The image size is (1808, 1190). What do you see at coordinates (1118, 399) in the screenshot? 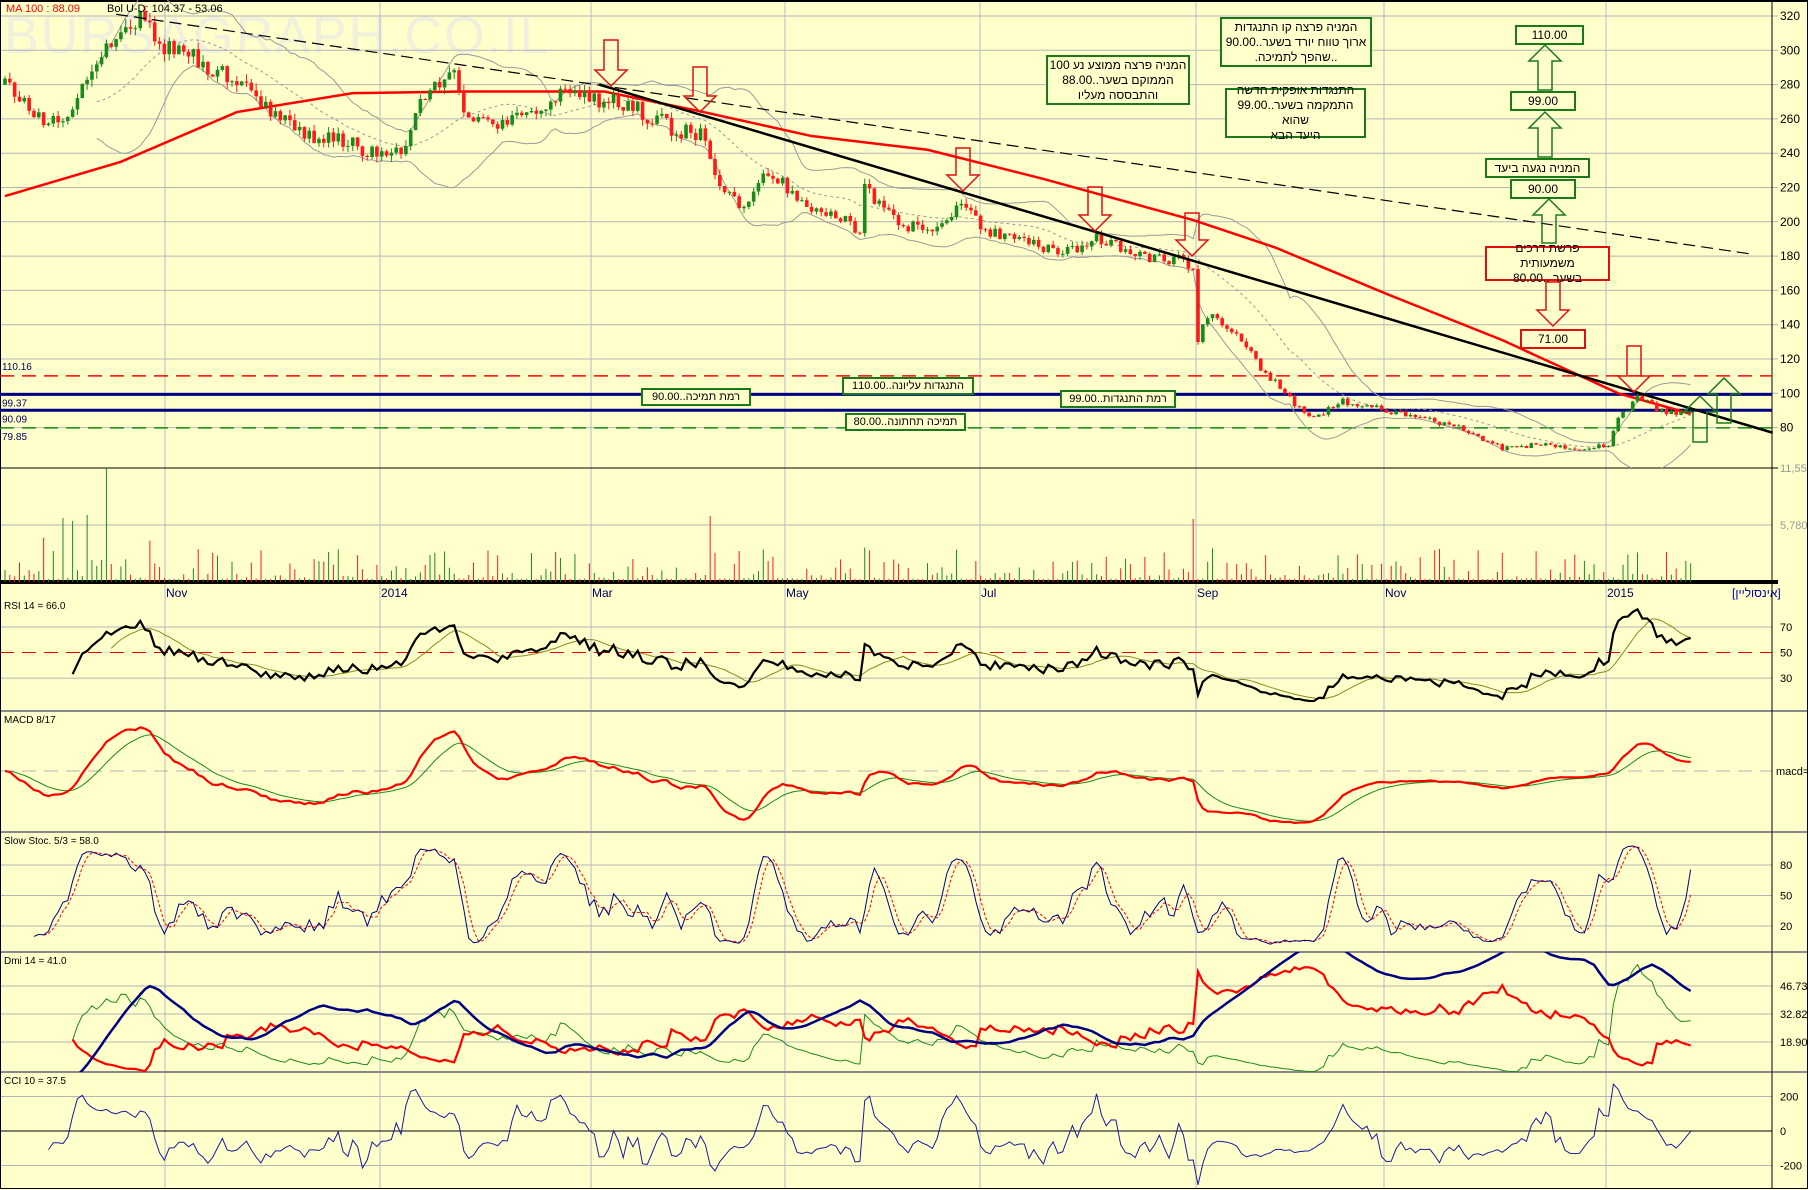
I see `label-resistance-level: רמת התנגדות..99.00` at bounding box center [1118, 399].